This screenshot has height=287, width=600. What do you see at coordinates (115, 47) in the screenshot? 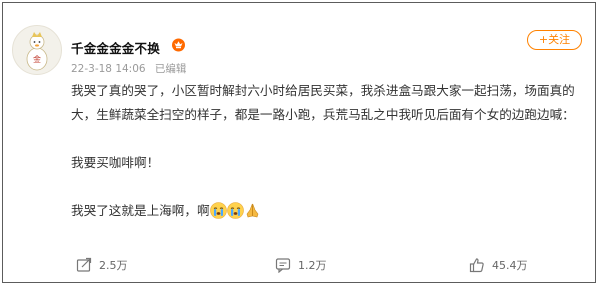
I see `username: 千金金金金不换` at bounding box center [115, 47].